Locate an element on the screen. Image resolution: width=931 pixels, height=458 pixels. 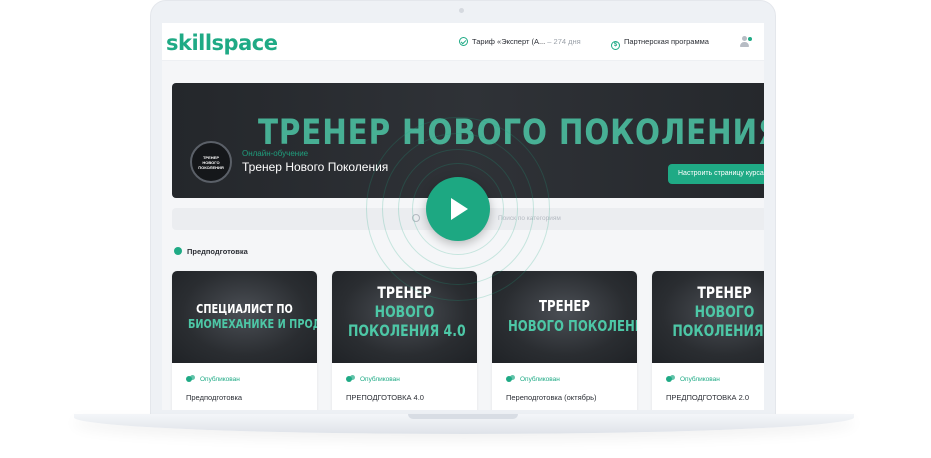
card-title: ПРЕПОДГОТОВКА 4.0 is located at coordinates (385, 397).